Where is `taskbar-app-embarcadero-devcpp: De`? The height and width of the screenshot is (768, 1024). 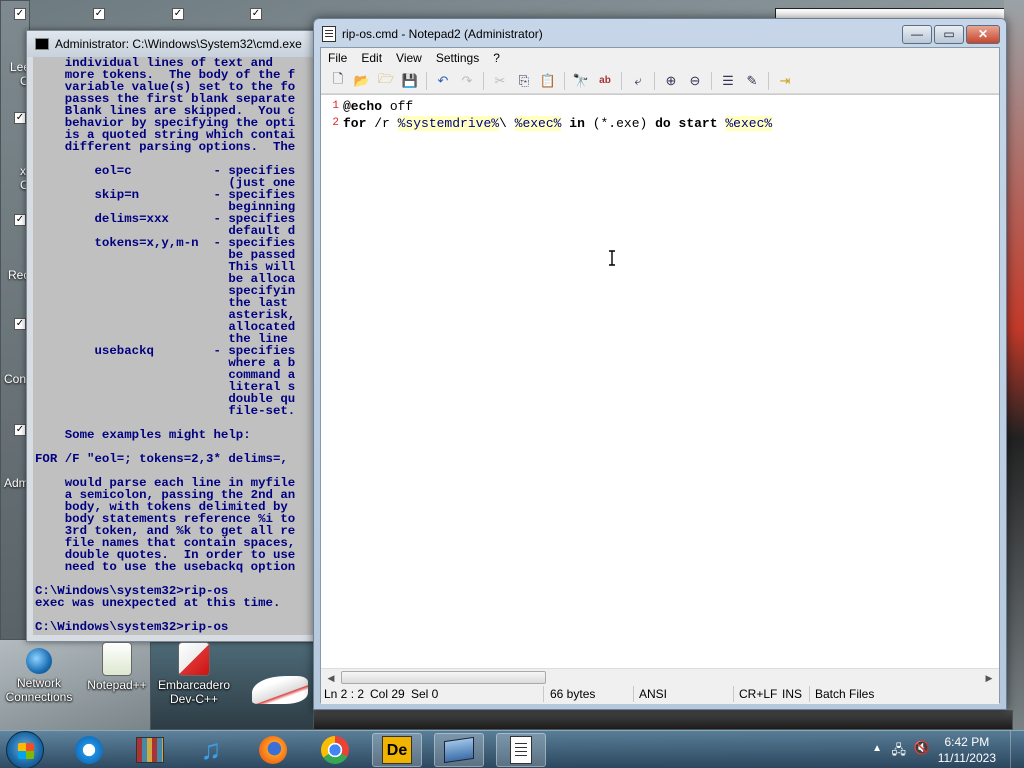 taskbar-app-embarcadero-devcpp: De is located at coordinates (397, 750).